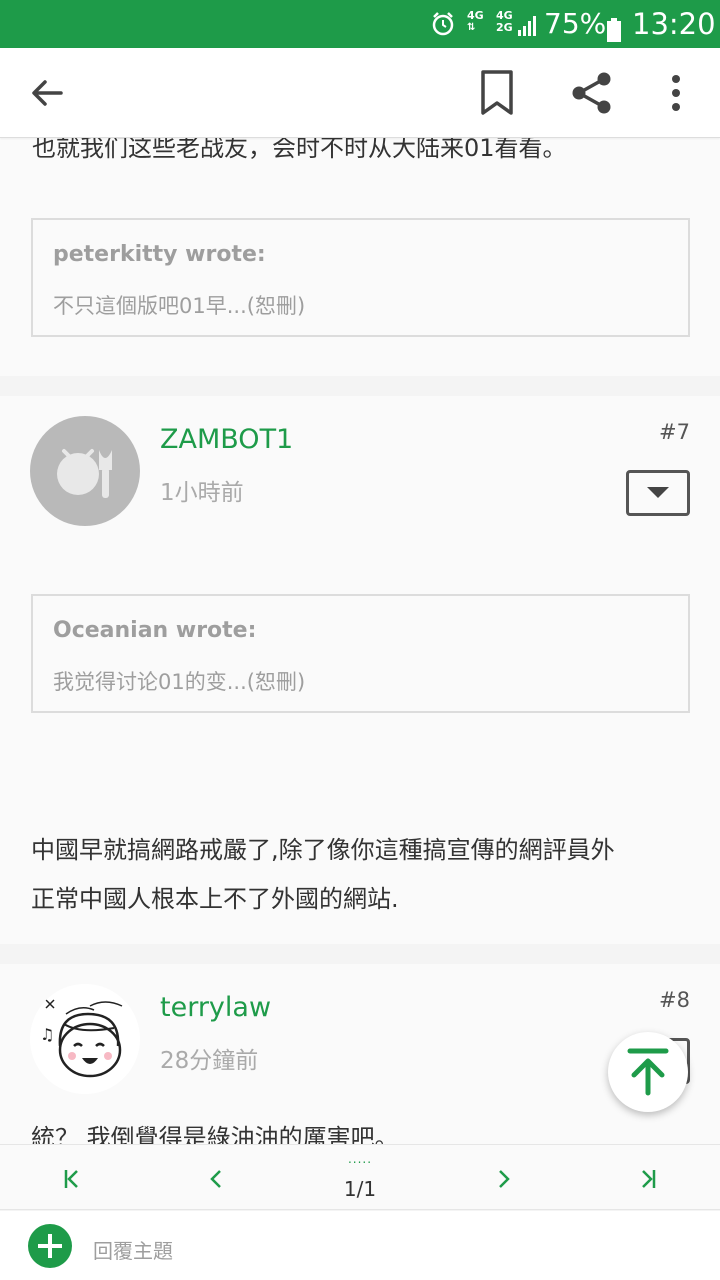 Image resolution: width=720 pixels, height=1280 pixels. Describe the element at coordinates (674, 1000) in the screenshot. I see `post-number: #8` at that location.